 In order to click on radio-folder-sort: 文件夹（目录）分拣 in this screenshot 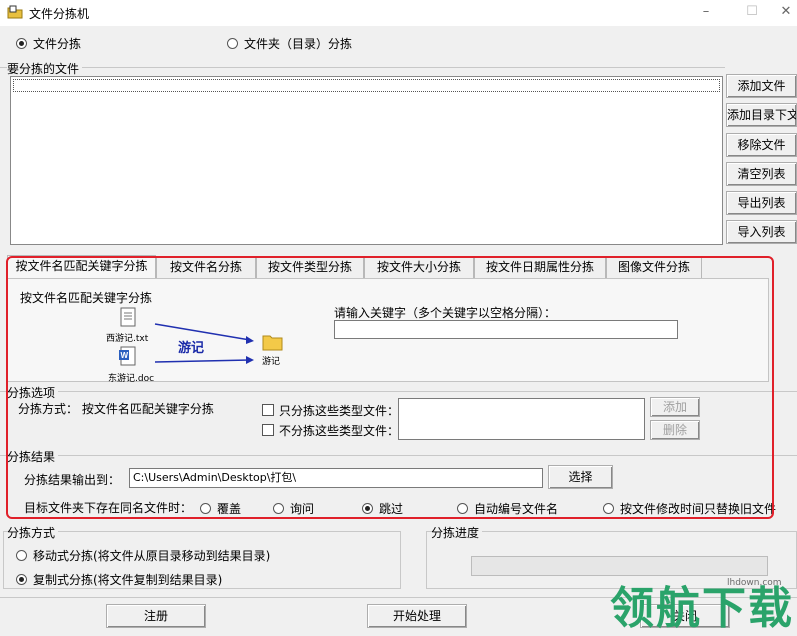, I will do `click(289, 43)`.